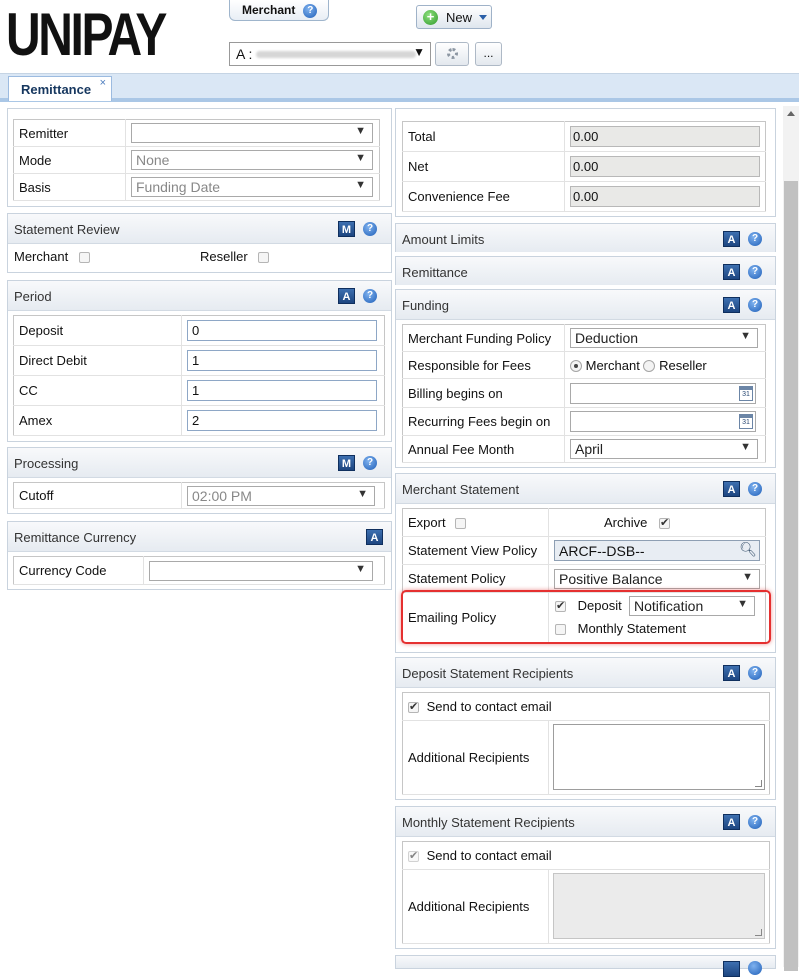 Image resolution: width=799 pixels, height=977 pixels. What do you see at coordinates (483, 196) in the screenshot?
I see `convenience-fee-label: Convenience Fee` at bounding box center [483, 196].